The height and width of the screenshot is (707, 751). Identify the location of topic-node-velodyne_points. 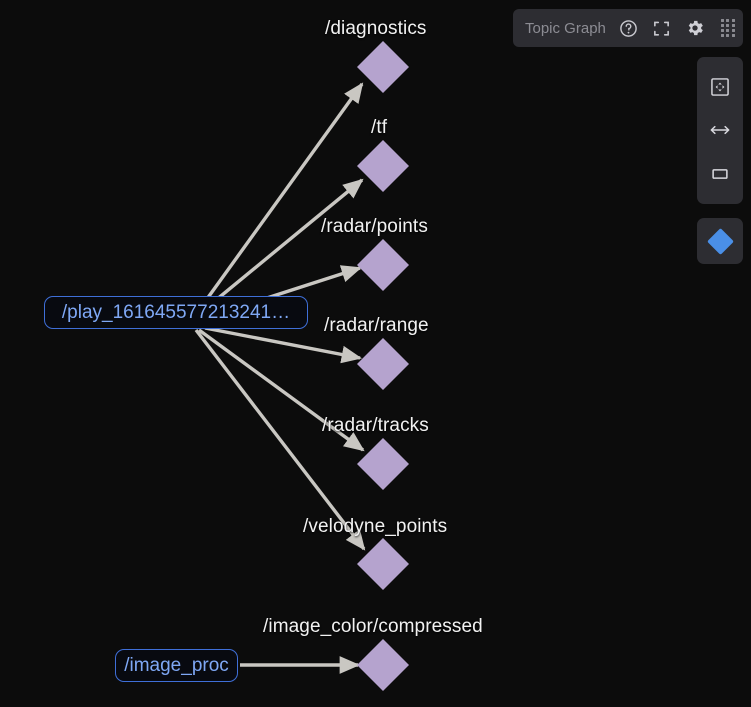
(383, 564).